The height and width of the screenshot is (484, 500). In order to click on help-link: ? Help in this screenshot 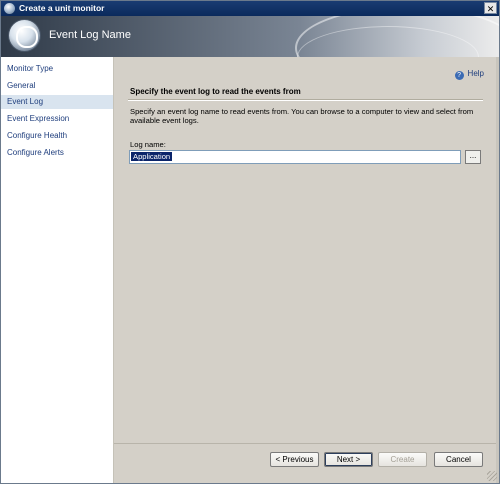, I will do `click(469, 74)`.